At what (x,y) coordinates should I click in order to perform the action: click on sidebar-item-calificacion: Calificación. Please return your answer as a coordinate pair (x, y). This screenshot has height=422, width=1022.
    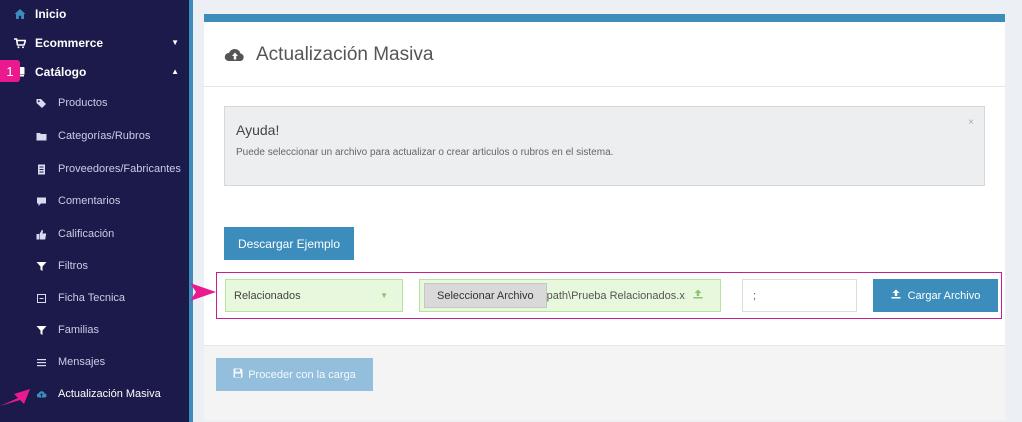
    Looking at the image, I should click on (94, 234).